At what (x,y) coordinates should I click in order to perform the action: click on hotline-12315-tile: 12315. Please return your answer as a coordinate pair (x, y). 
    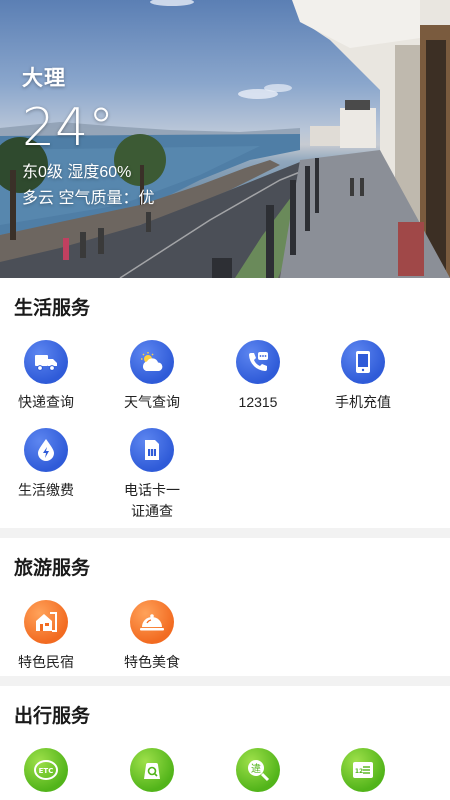
    Looking at the image, I should click on (258, 376).